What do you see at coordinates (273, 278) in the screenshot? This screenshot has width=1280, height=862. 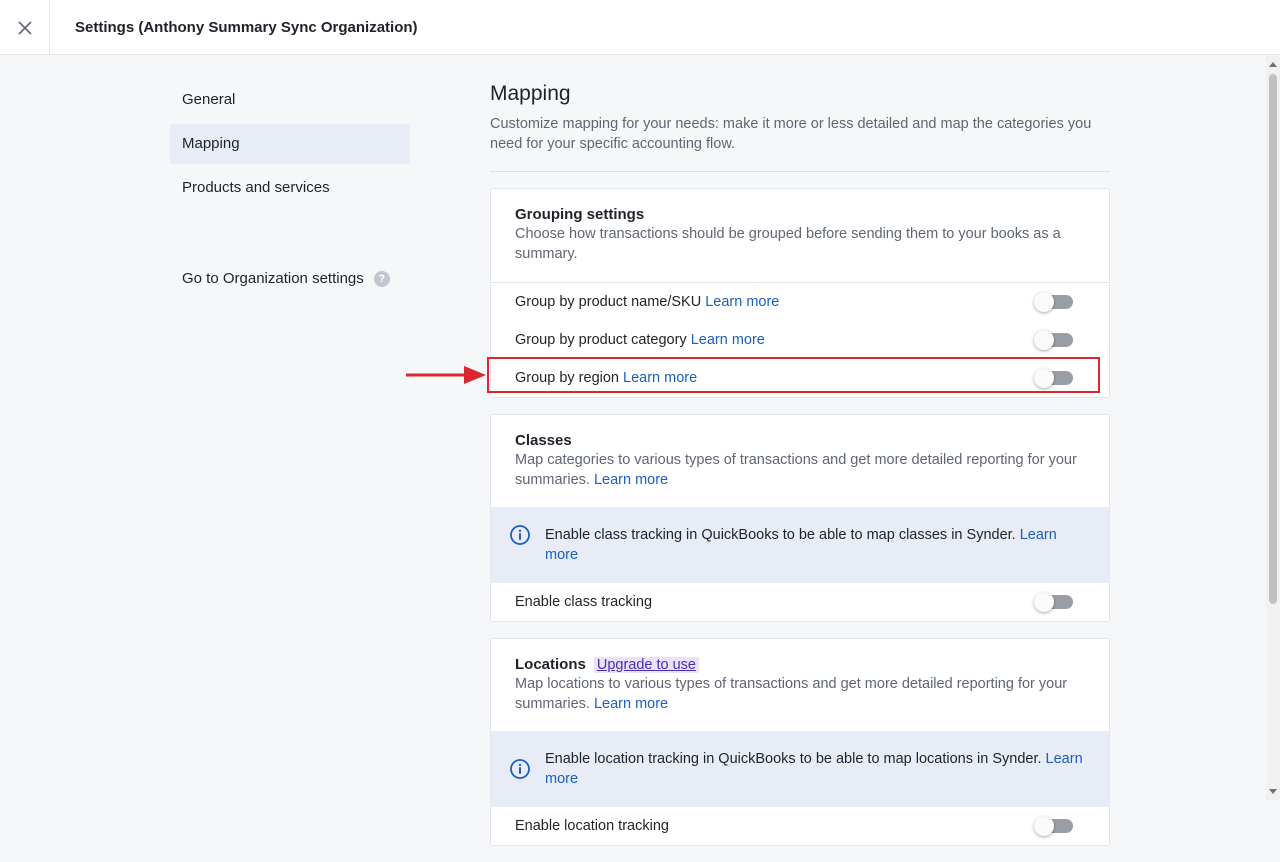 I see `organization-settings-label: Go to Organization settings` at bounding box center [273, 278].